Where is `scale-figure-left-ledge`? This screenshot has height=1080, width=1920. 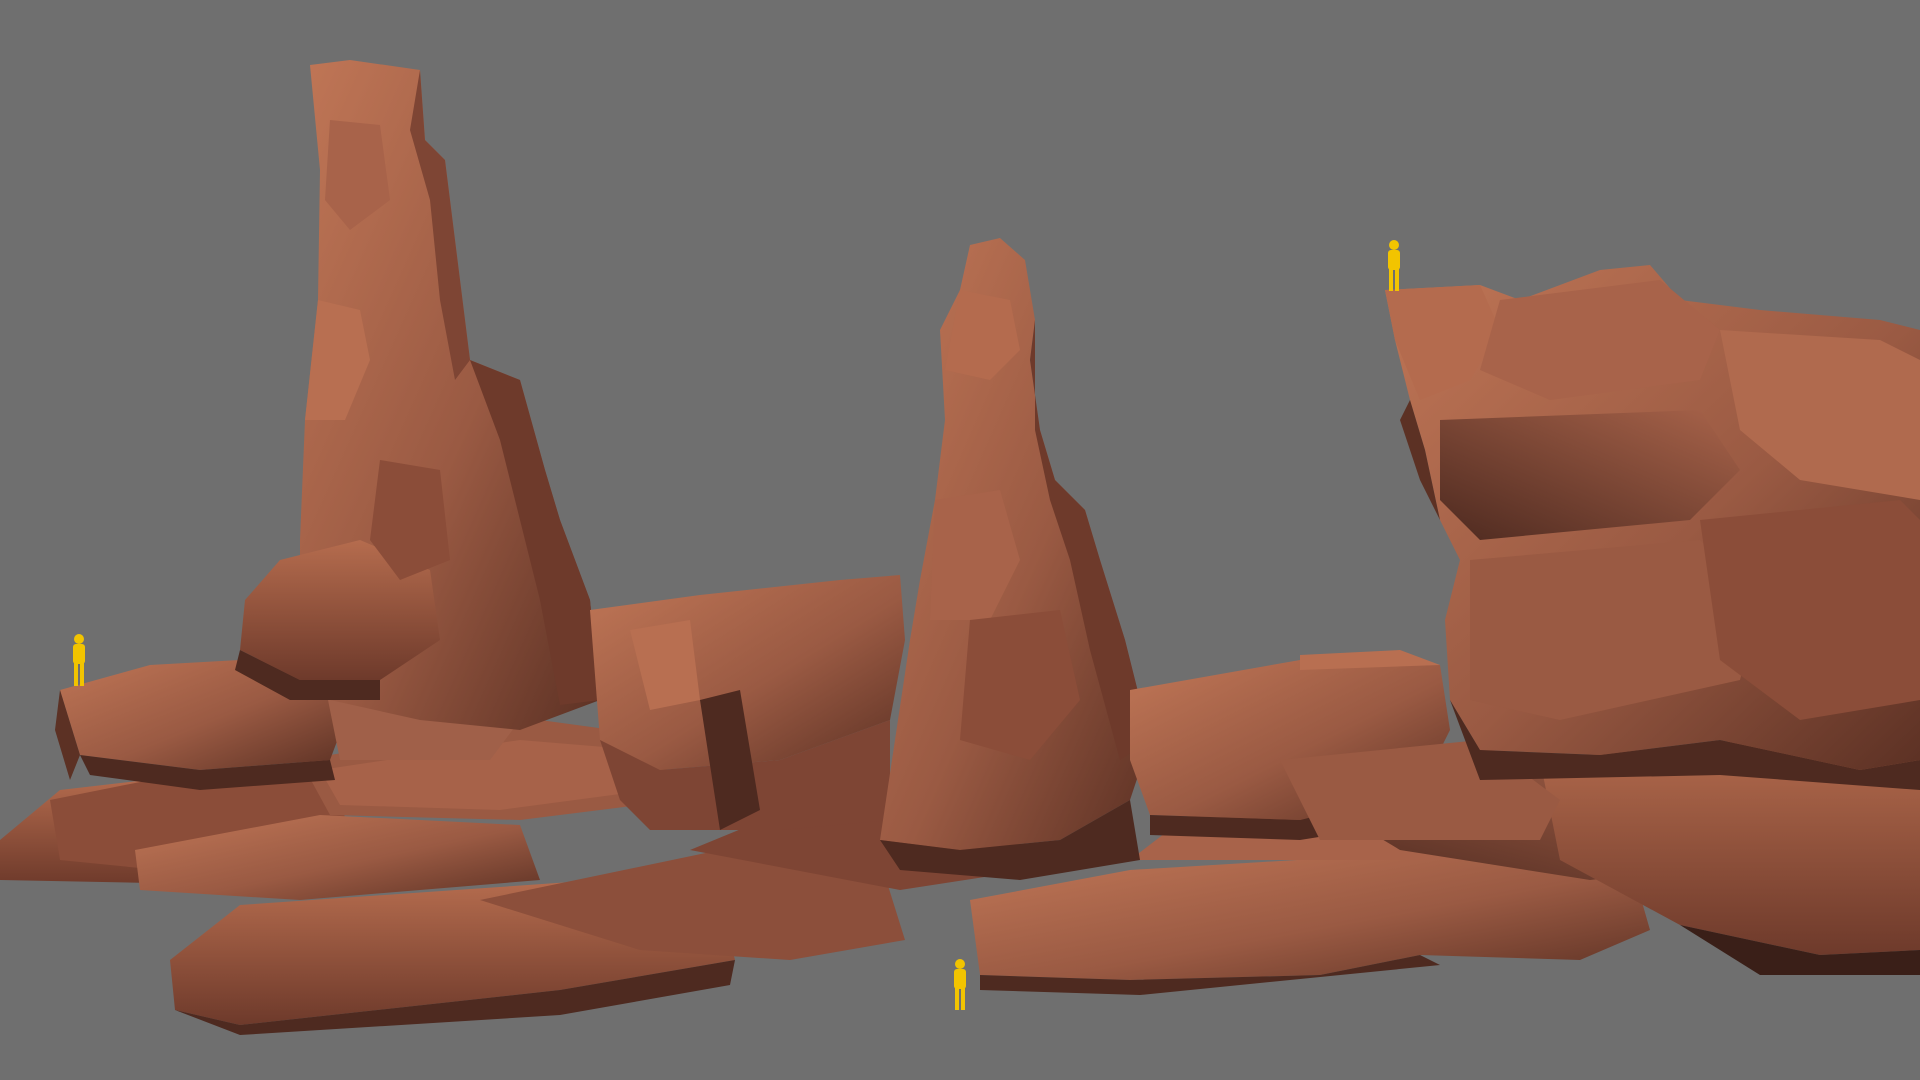
scale-figure-left-ledge is located at coordinates (79, 660).